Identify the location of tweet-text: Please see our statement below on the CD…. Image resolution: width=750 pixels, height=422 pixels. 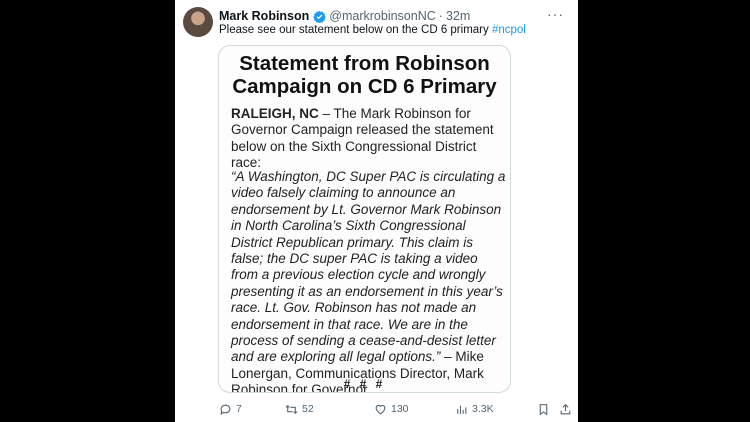
(397, 30).